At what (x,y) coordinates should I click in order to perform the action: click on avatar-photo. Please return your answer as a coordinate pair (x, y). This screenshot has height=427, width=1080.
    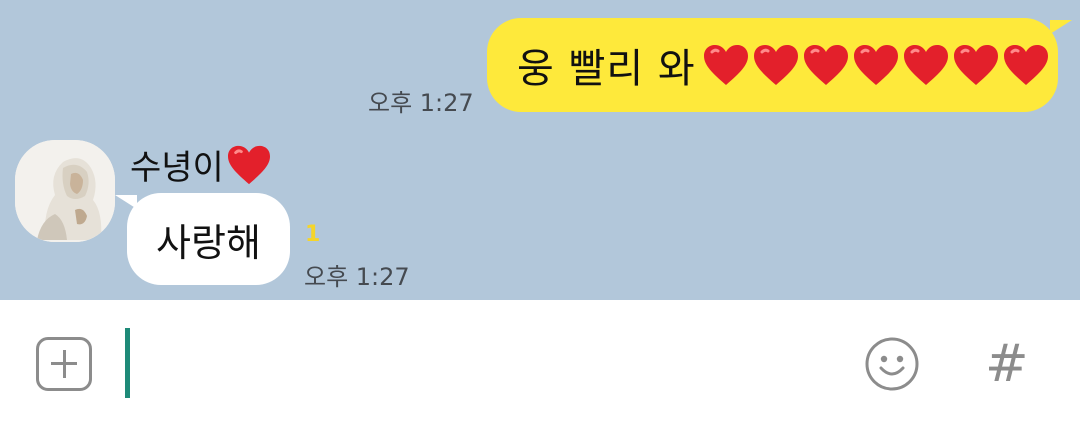
    Looking at the image, I should click on (65, 191).